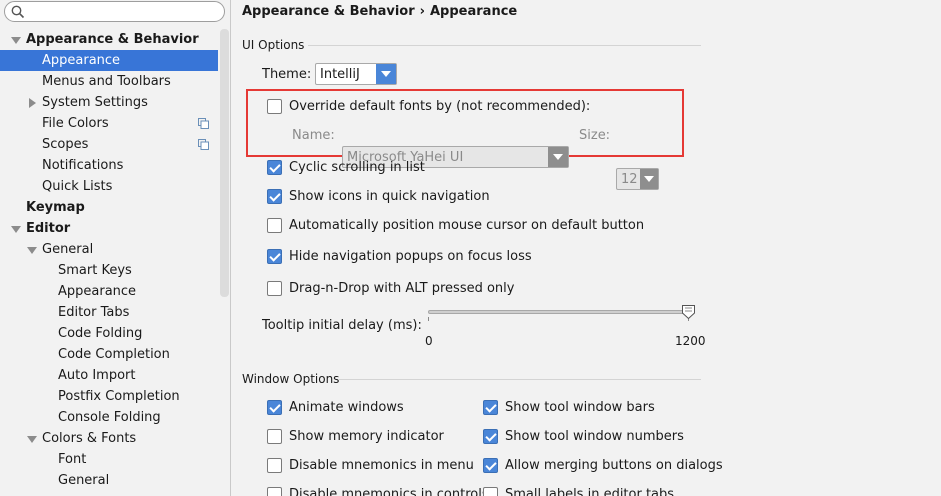  What do you see at coordinates (109, 123) in the screenshot?
I see `tree-item-file-colors: File Colors` at bounding box center [109, 123].